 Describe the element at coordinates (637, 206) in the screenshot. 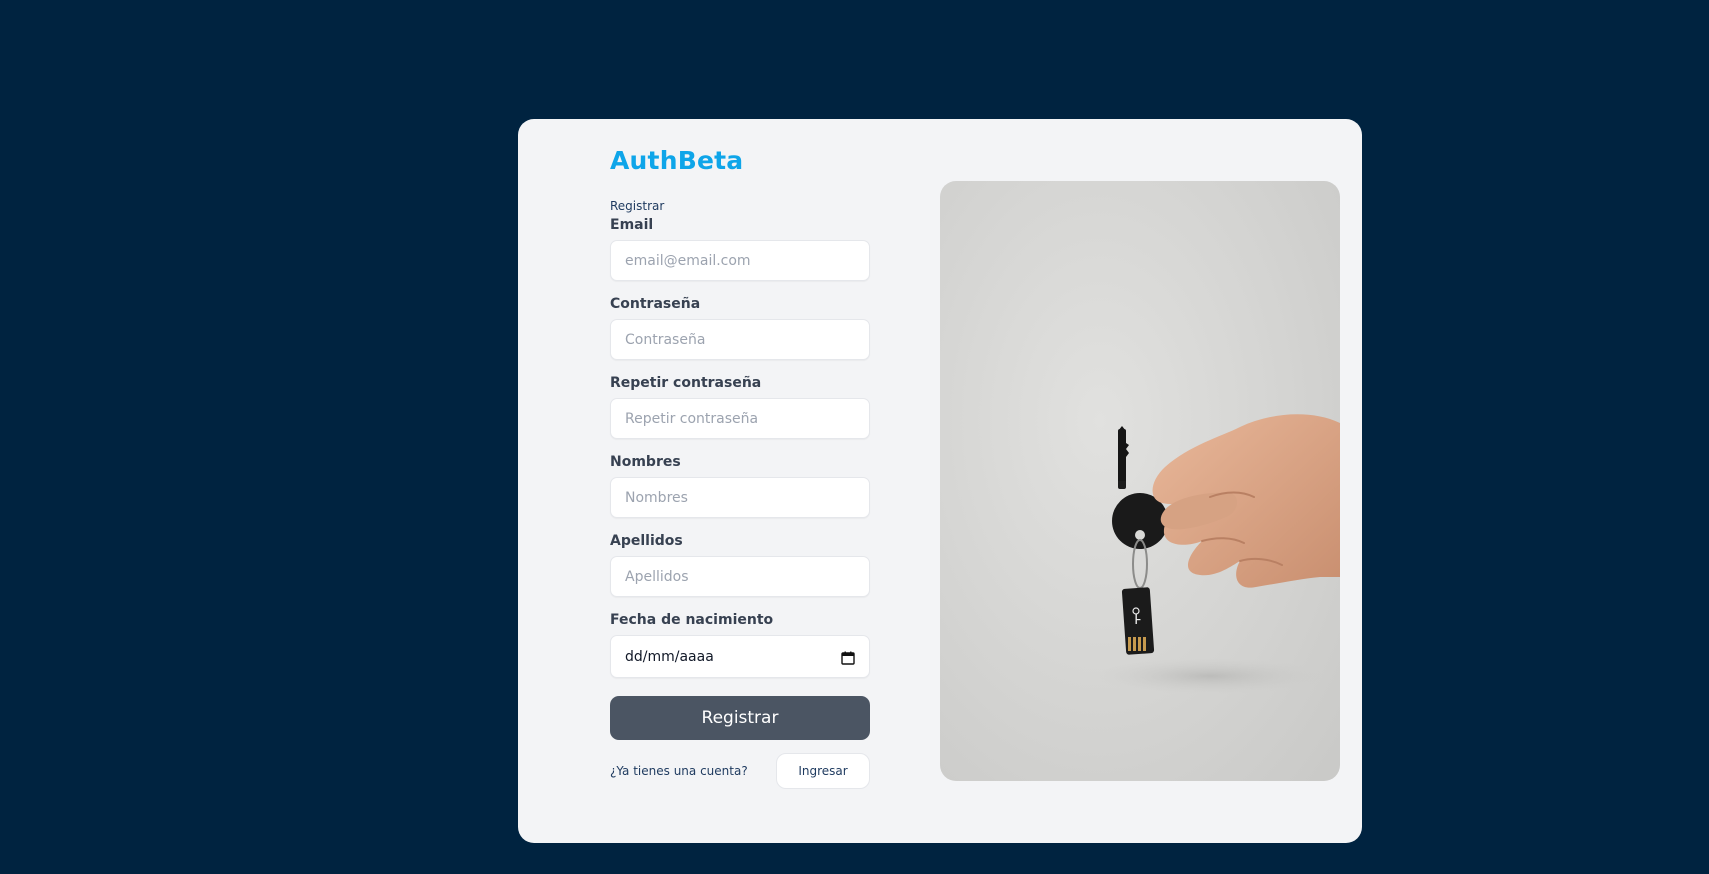

I see `form-subtitle: Registrar` at that location.